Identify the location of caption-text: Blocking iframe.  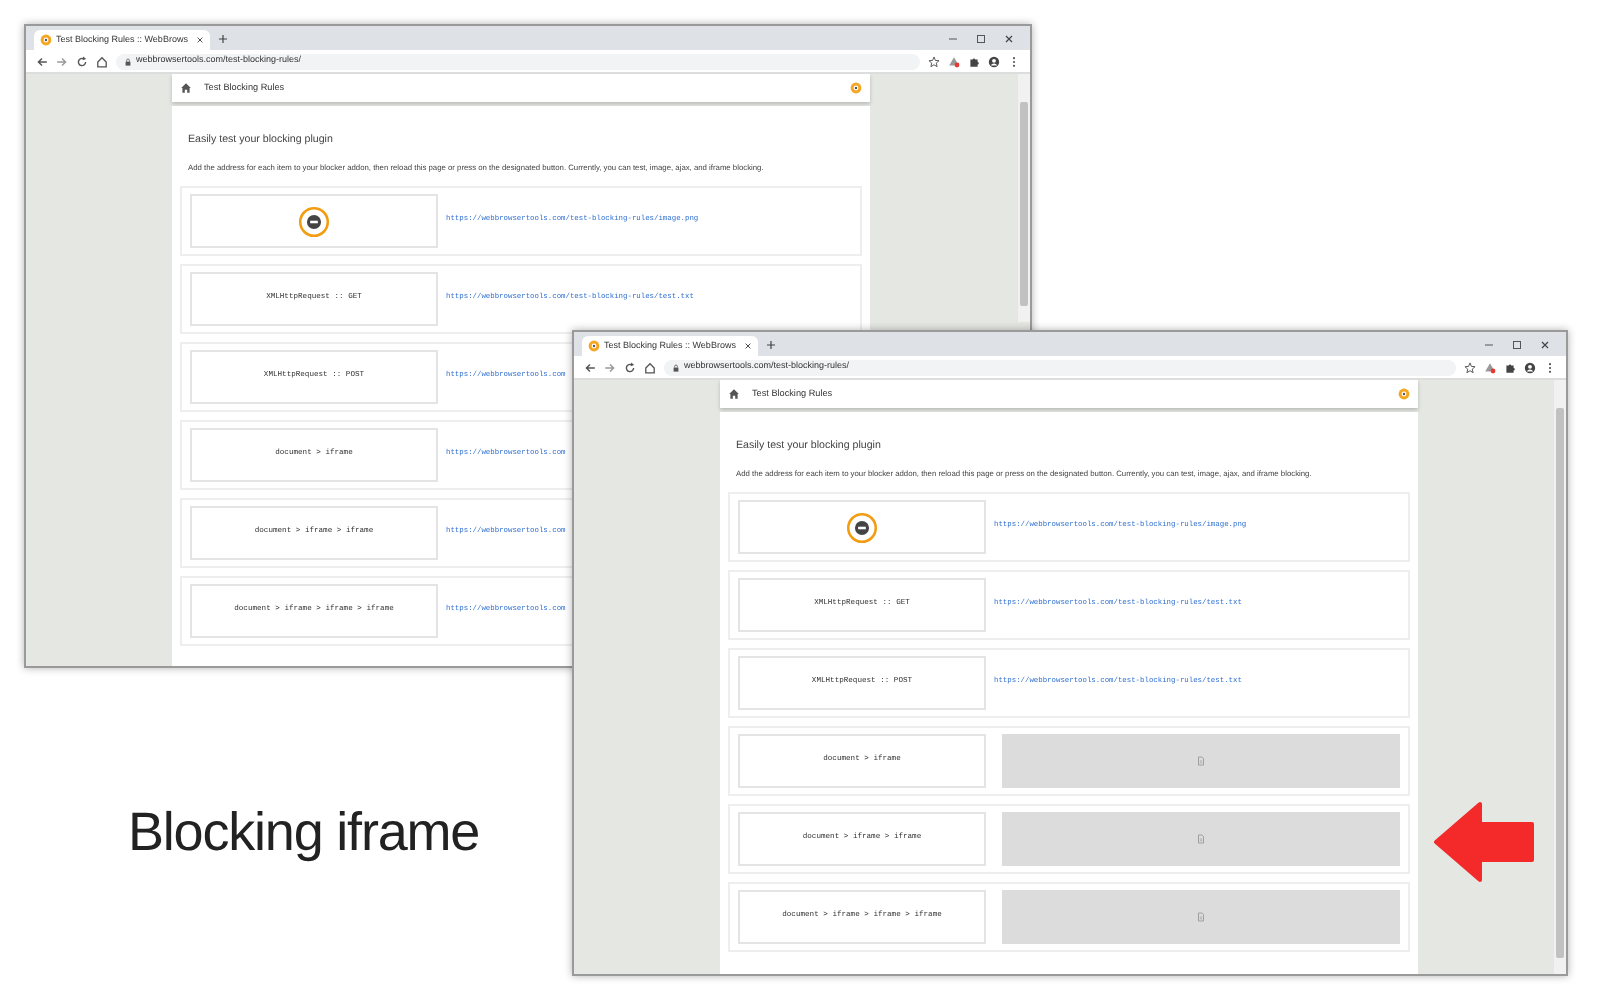
(304, 833).